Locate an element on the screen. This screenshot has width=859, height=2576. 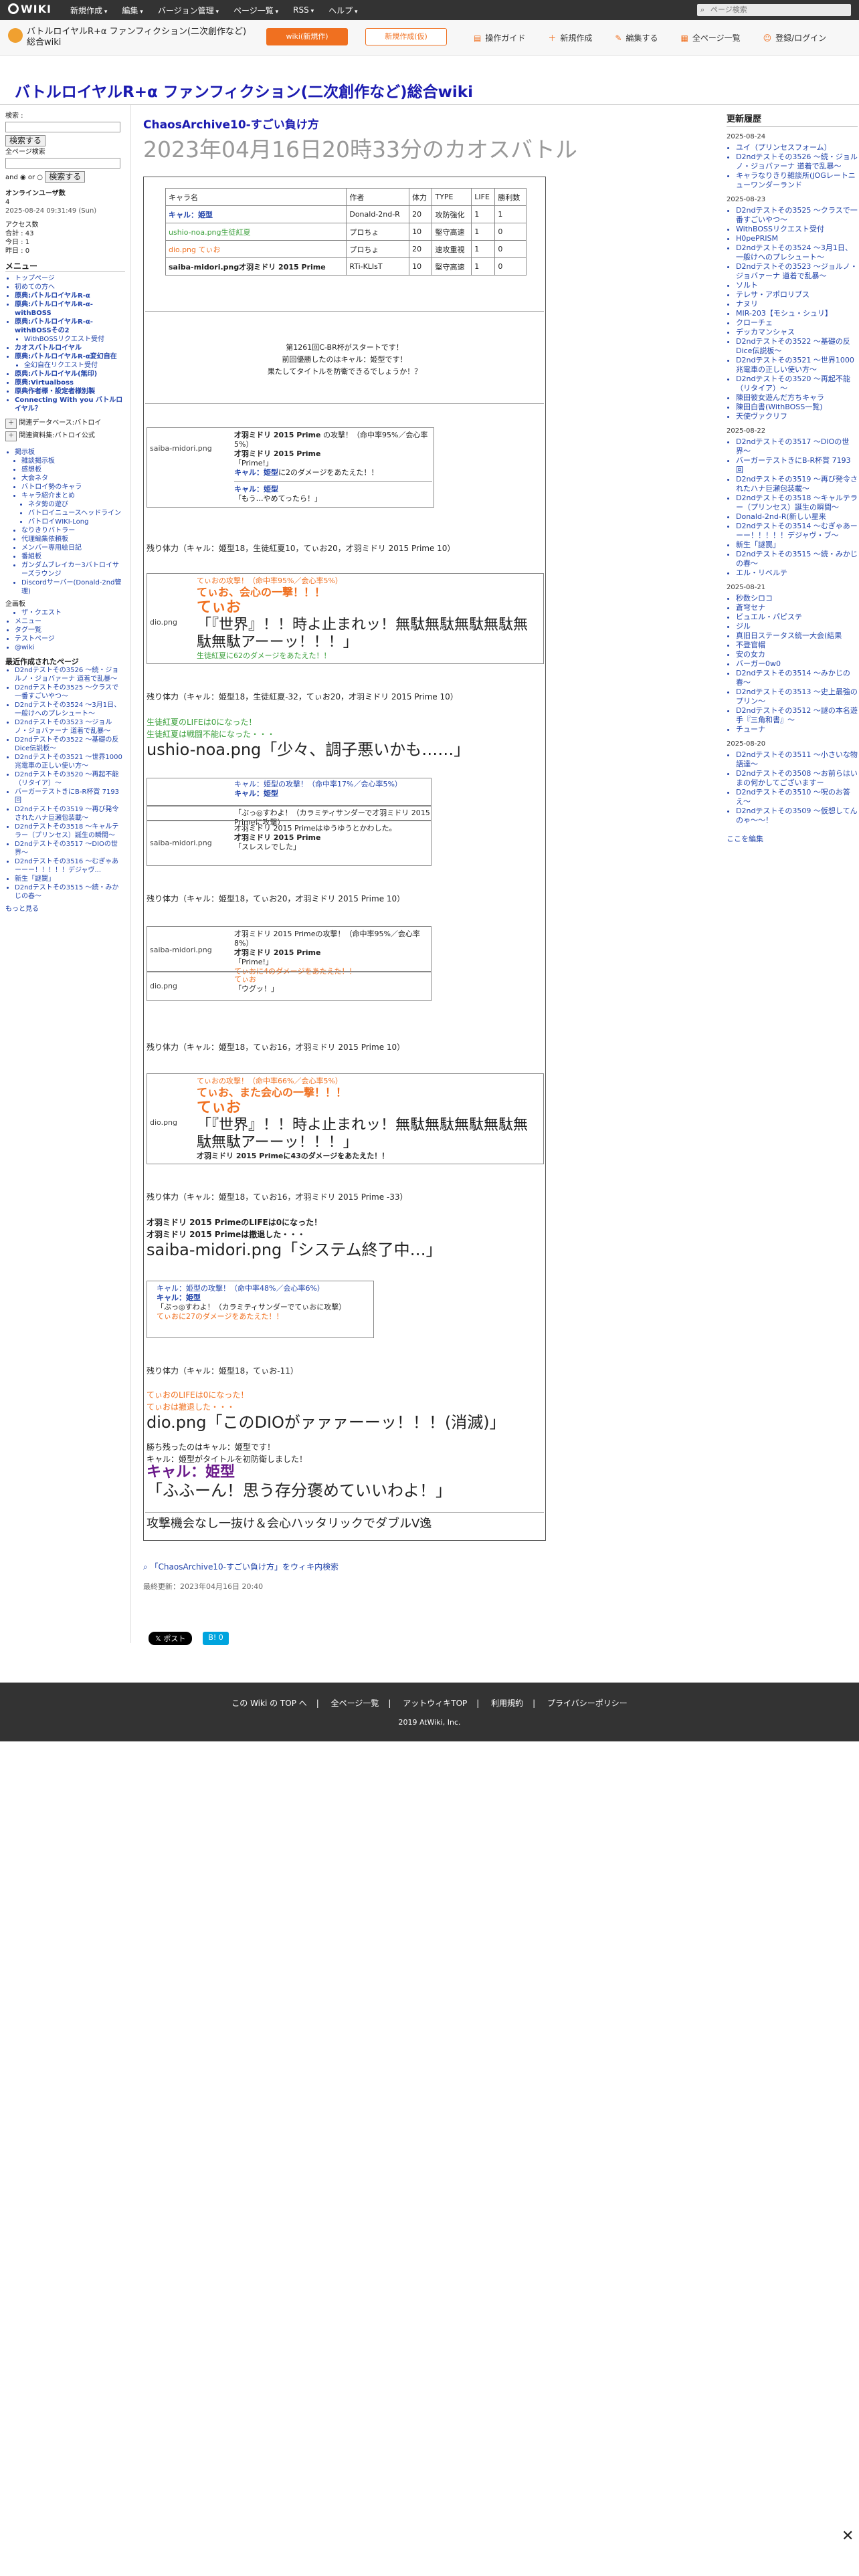
menu-item: WithBOSSリクエスト受付 is located at coordinates (74, 339).